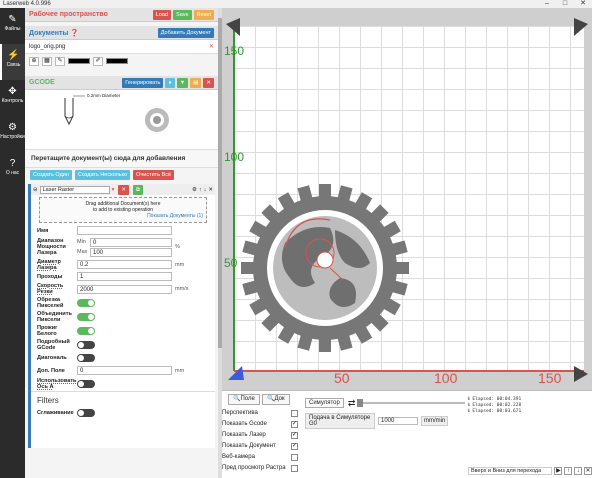 Image resolution: width=592 pixels, height=478 pixels. Describe the element at coordinates (123, 384) in the screenshot. I see `field-use-a: Использовать Ось A` at that location.